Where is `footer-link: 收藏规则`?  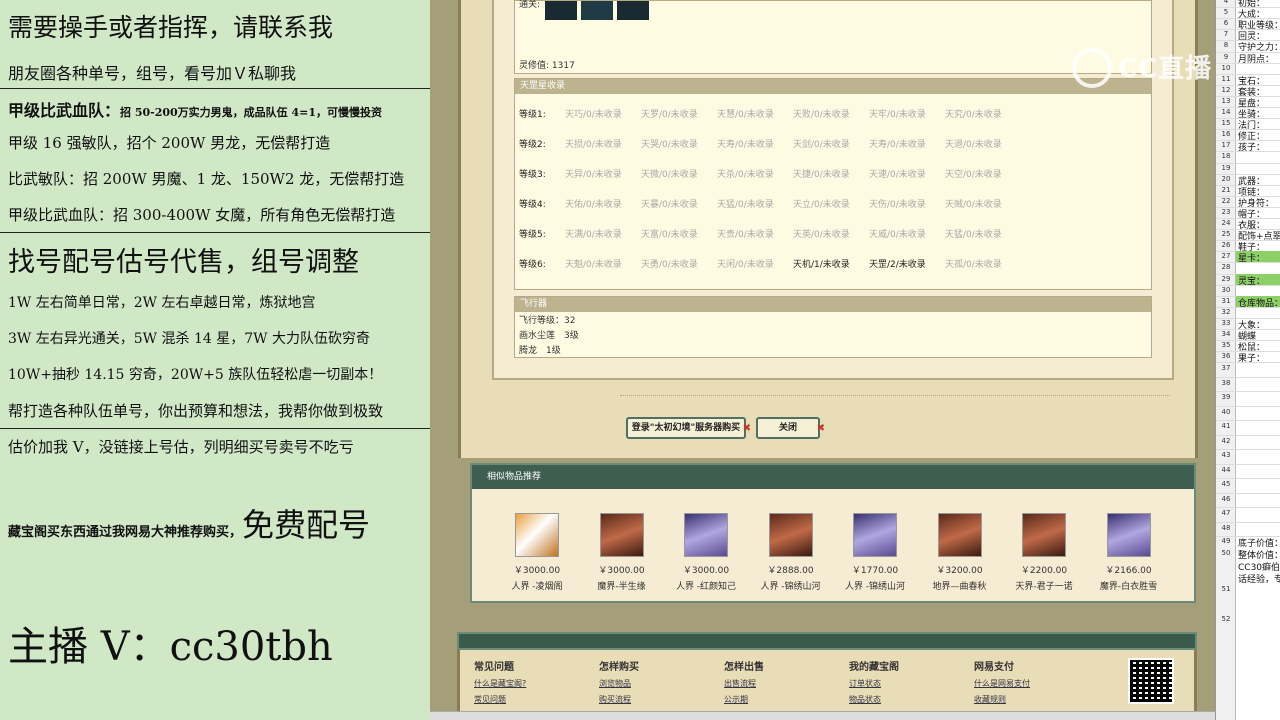 footer-link: 收藏规则 is located at coordinates (1002, 699).